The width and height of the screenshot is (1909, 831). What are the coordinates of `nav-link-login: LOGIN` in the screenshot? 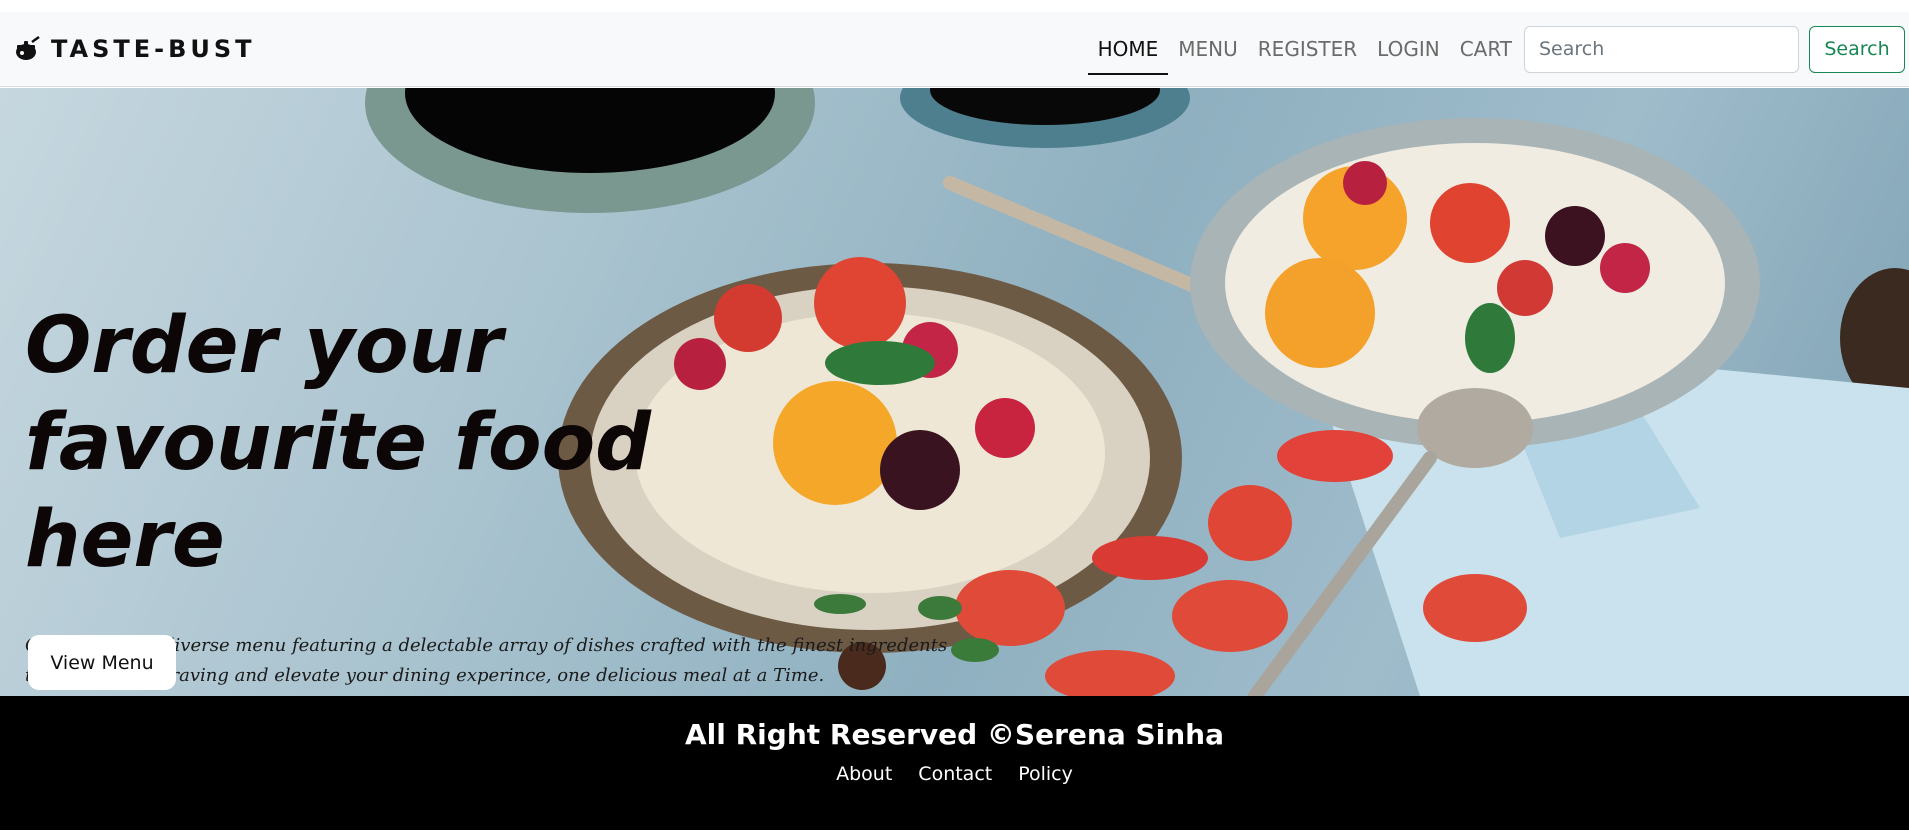 It's located at (1408, 49).